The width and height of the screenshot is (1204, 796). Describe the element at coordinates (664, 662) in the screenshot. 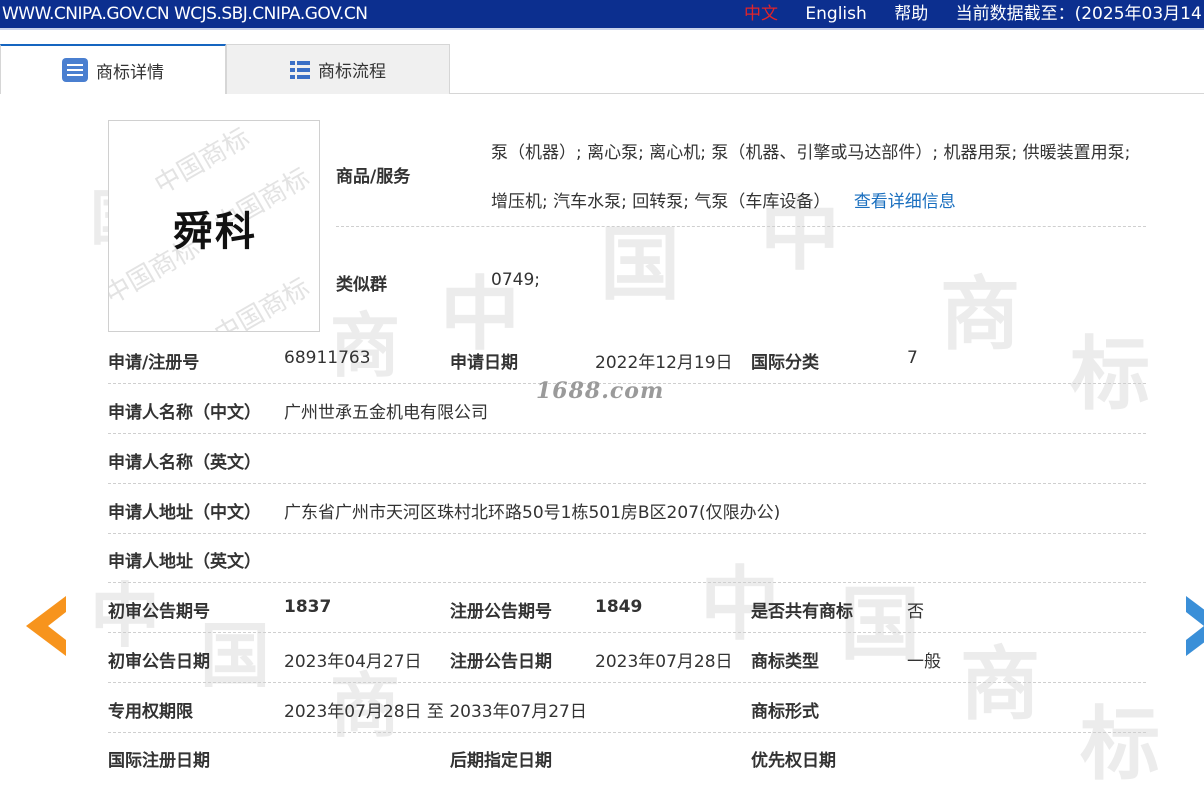

I see `reg-pub-date-value: 2023年07月28日` at that location.